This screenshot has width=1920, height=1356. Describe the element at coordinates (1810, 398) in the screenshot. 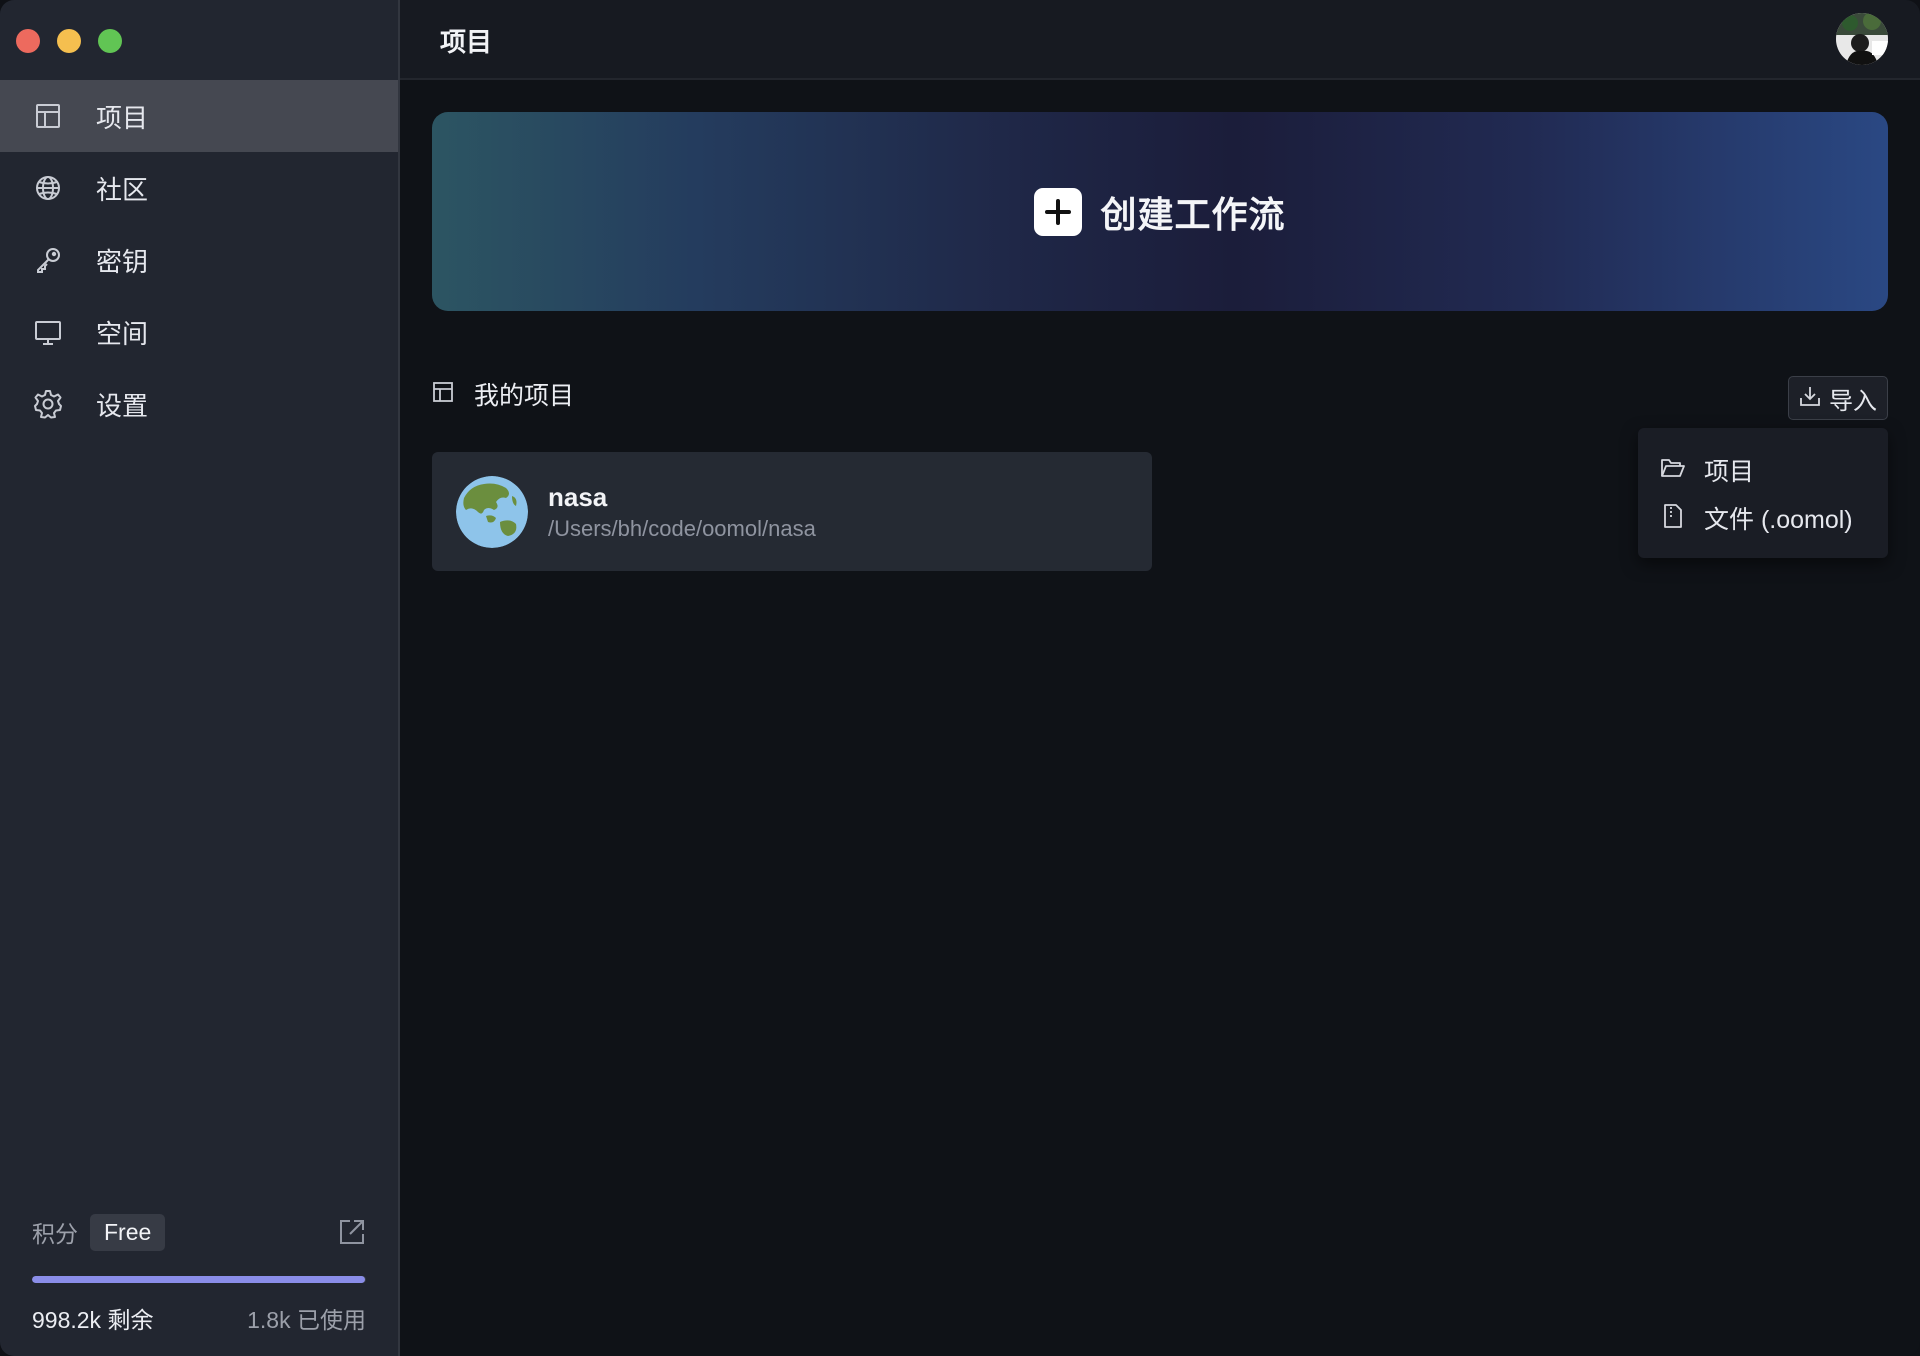

I see `download-icon` at that location.